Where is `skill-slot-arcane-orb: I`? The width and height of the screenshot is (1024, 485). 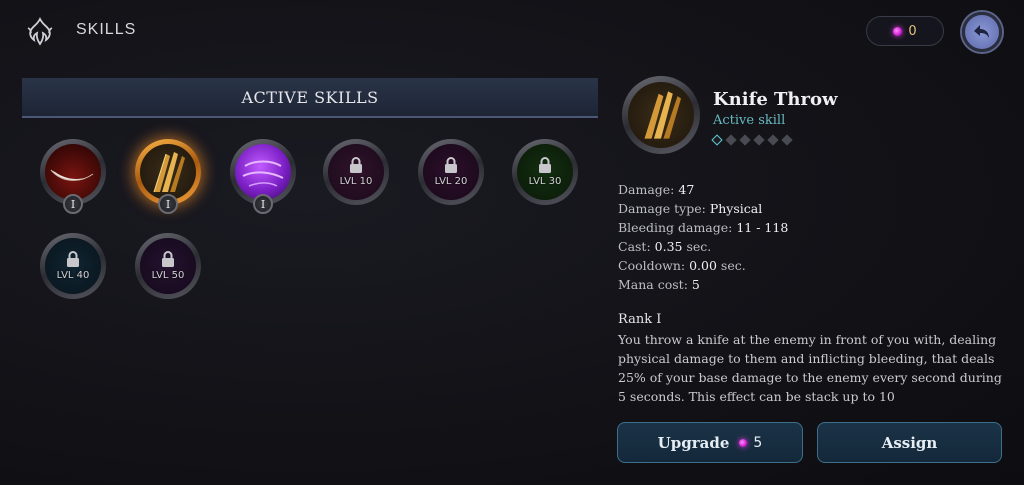 skill-slot-arcane-orb: I is located at coordinates (263, 176).